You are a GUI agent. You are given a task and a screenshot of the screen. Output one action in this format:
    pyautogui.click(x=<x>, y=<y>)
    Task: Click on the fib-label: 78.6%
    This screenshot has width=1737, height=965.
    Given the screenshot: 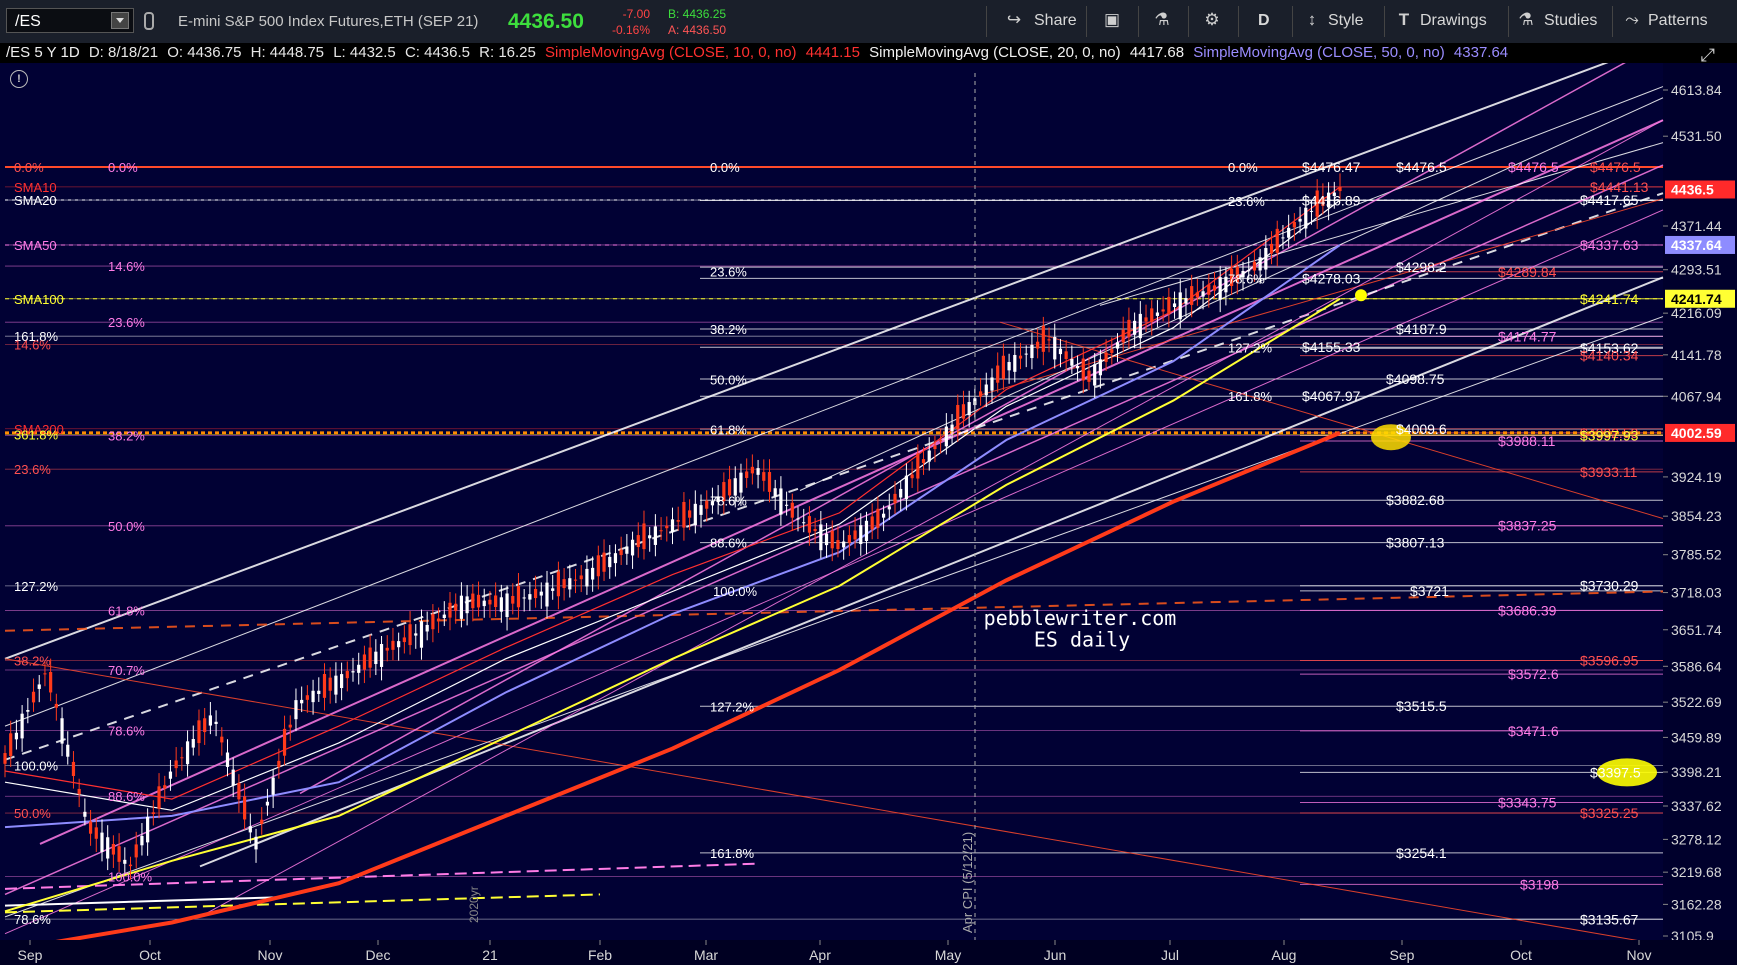 What is the action you would take?
    pyautogui.click(x=32, y=919)
    